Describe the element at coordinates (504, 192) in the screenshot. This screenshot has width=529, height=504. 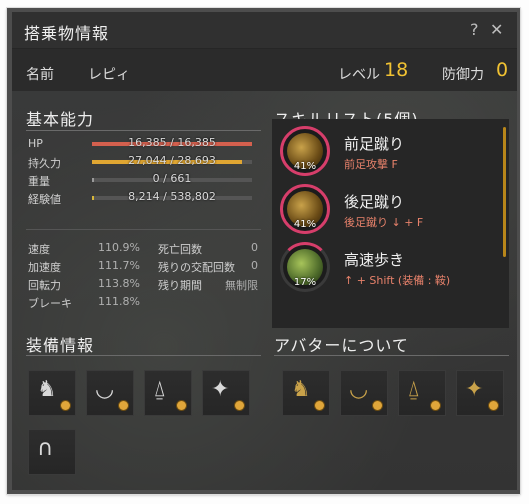
I see `skill-scrollbar` at that location.